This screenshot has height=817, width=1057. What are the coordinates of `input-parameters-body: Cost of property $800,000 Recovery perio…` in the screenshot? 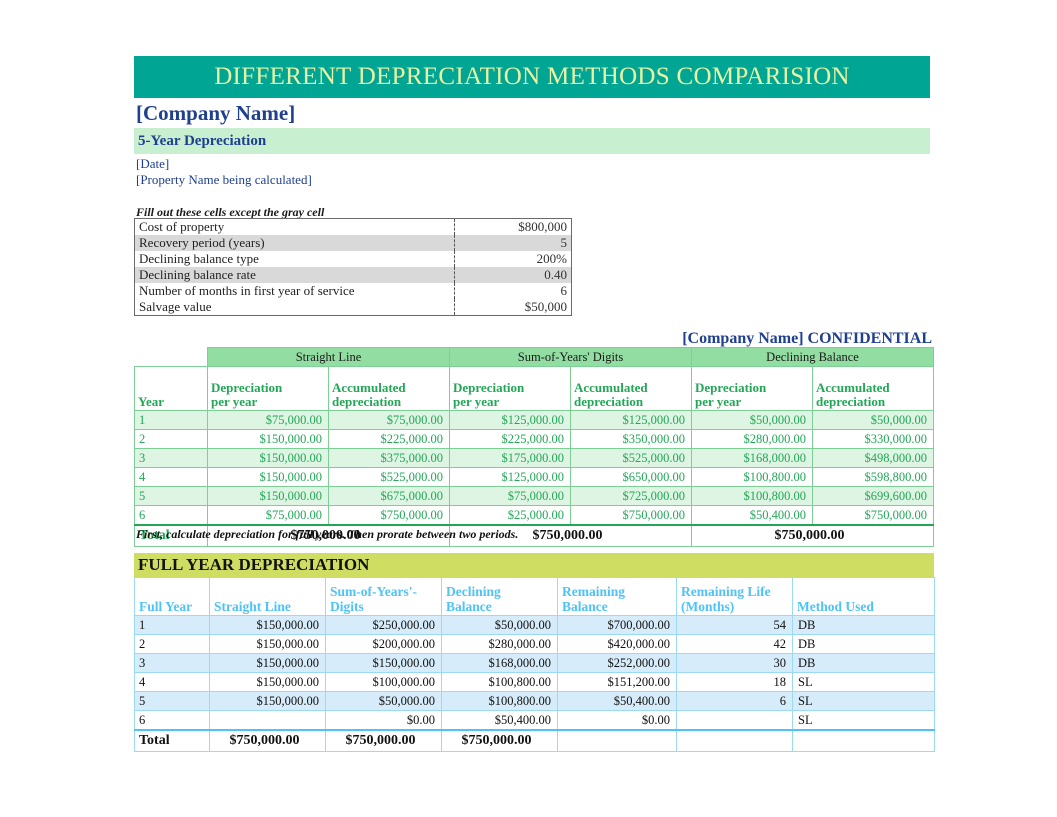 It's located at (353, 267).